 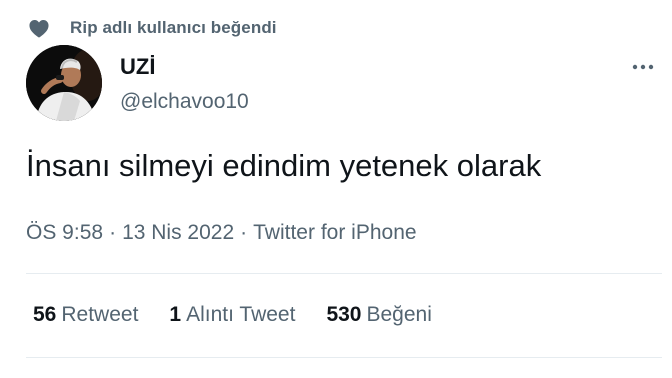 What do you see at coordinates (334, 232) in the screenshot?
I see `tweet-source: Twitter for iPhone` at bounding box center [334, 232].